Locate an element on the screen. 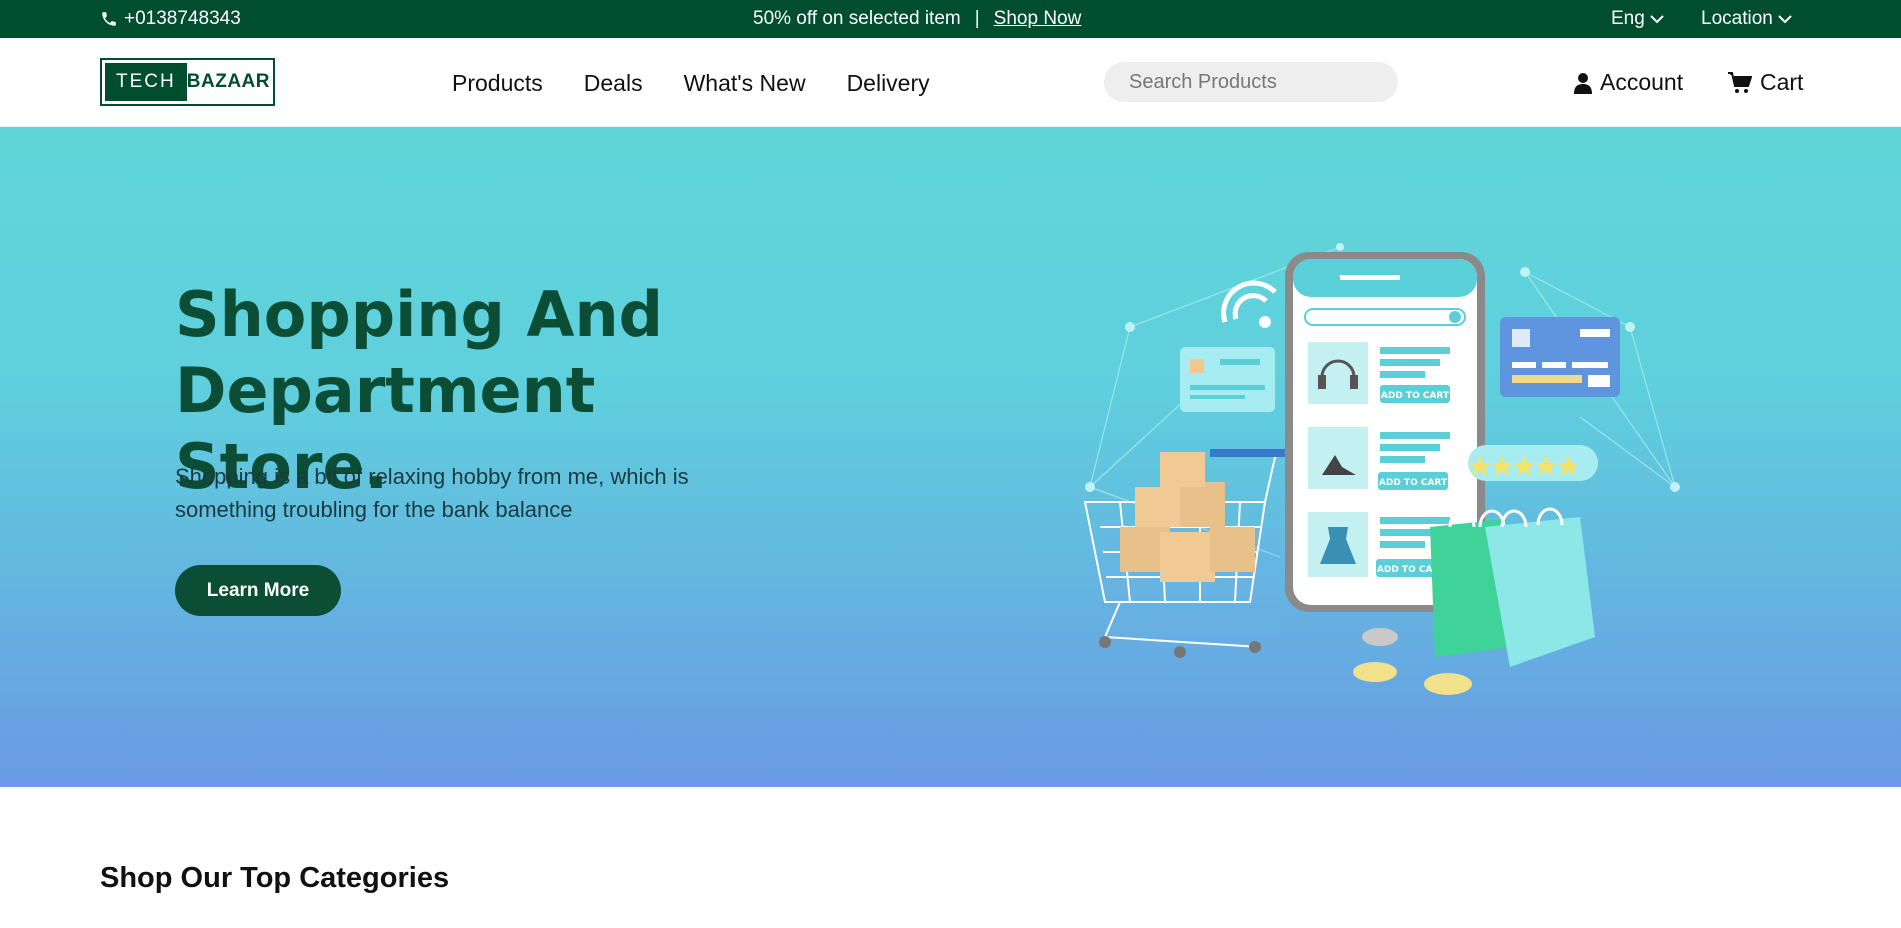 The width and height of the screenshot is (1901, 928). site-logo: TECH BAZAAR is located at coordinates (187, 82).